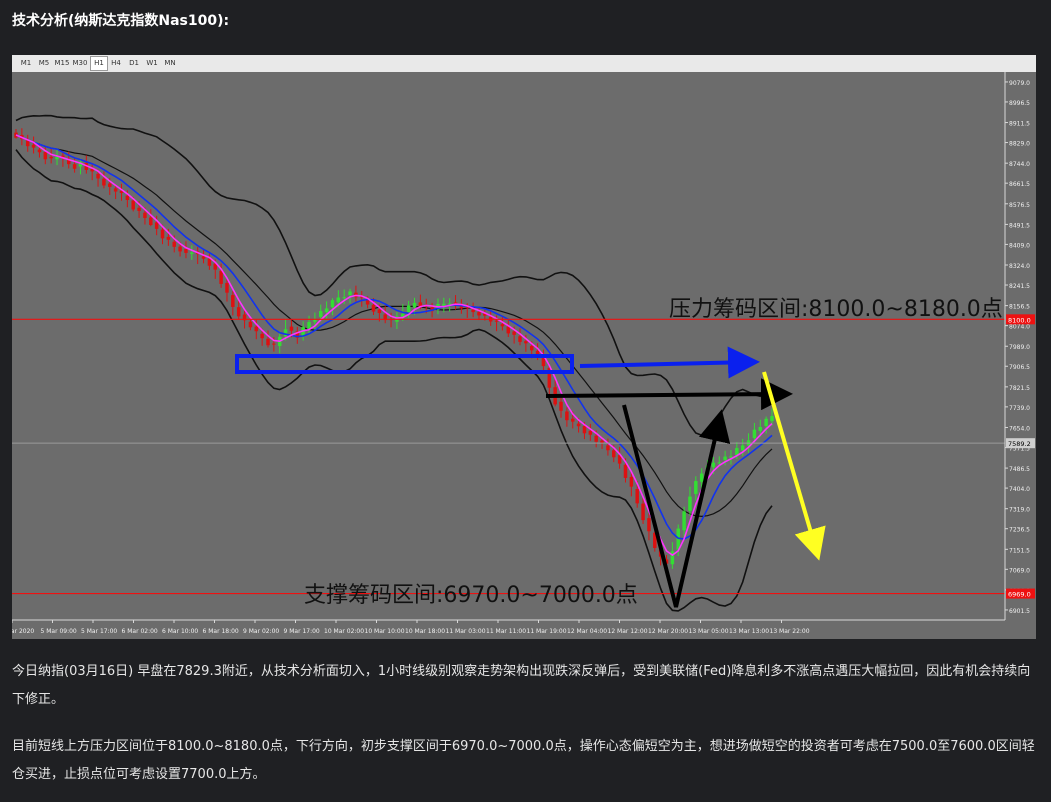 The width and height of the screenshot is (1051, 802). What do you see at coordinates (524, 64) in the screenshot?
I see `timeframe-toolbar: M1 M5 M15 M30 H1 H4 D1 W1 MN` at bounding box center [524, 64].